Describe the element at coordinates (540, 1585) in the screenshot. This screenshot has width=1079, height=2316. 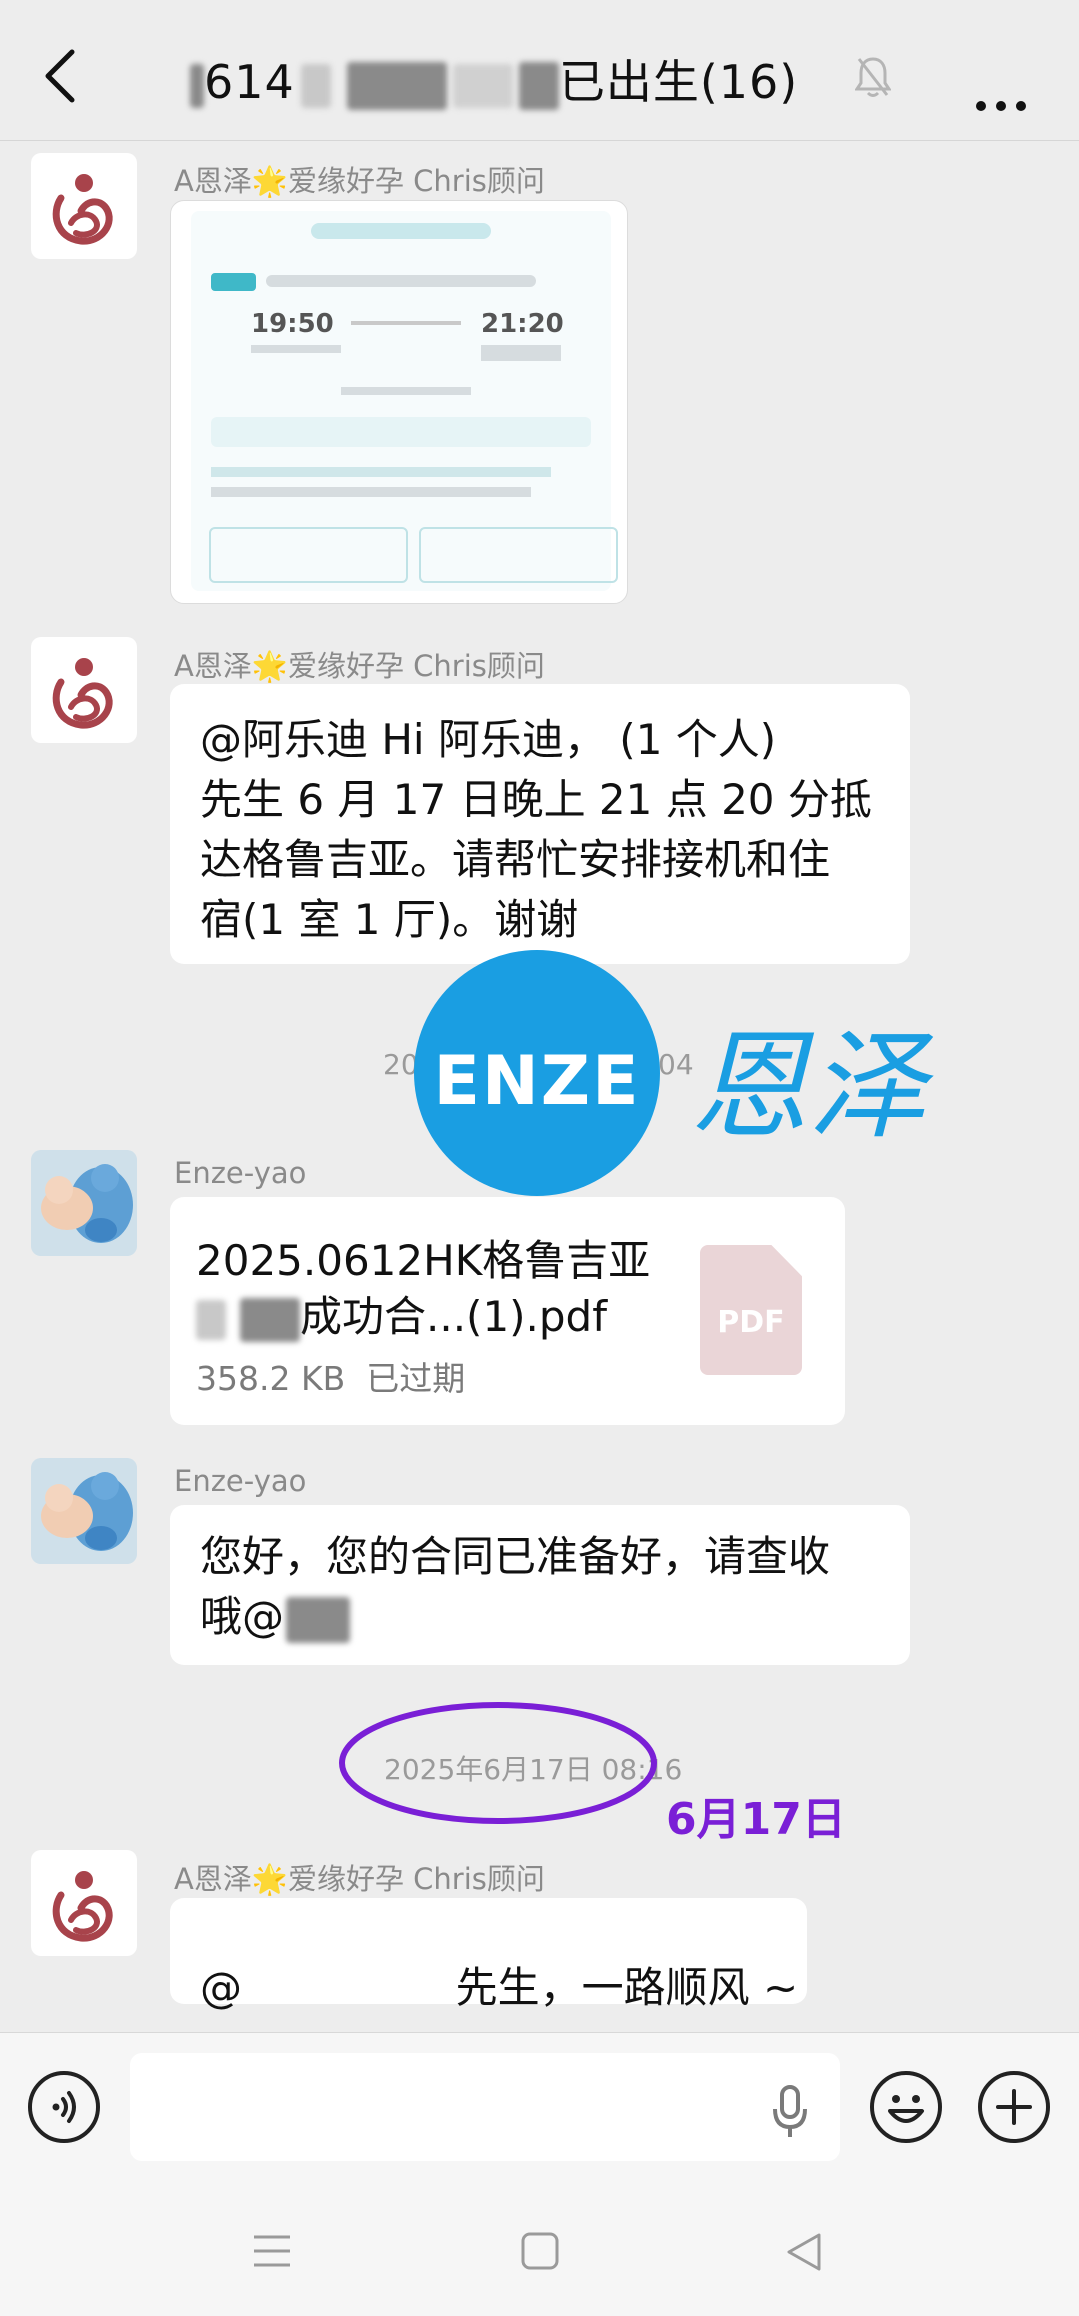
I see `text-message: 您好，您的合同已准备好，请查收 哦@` at that location.